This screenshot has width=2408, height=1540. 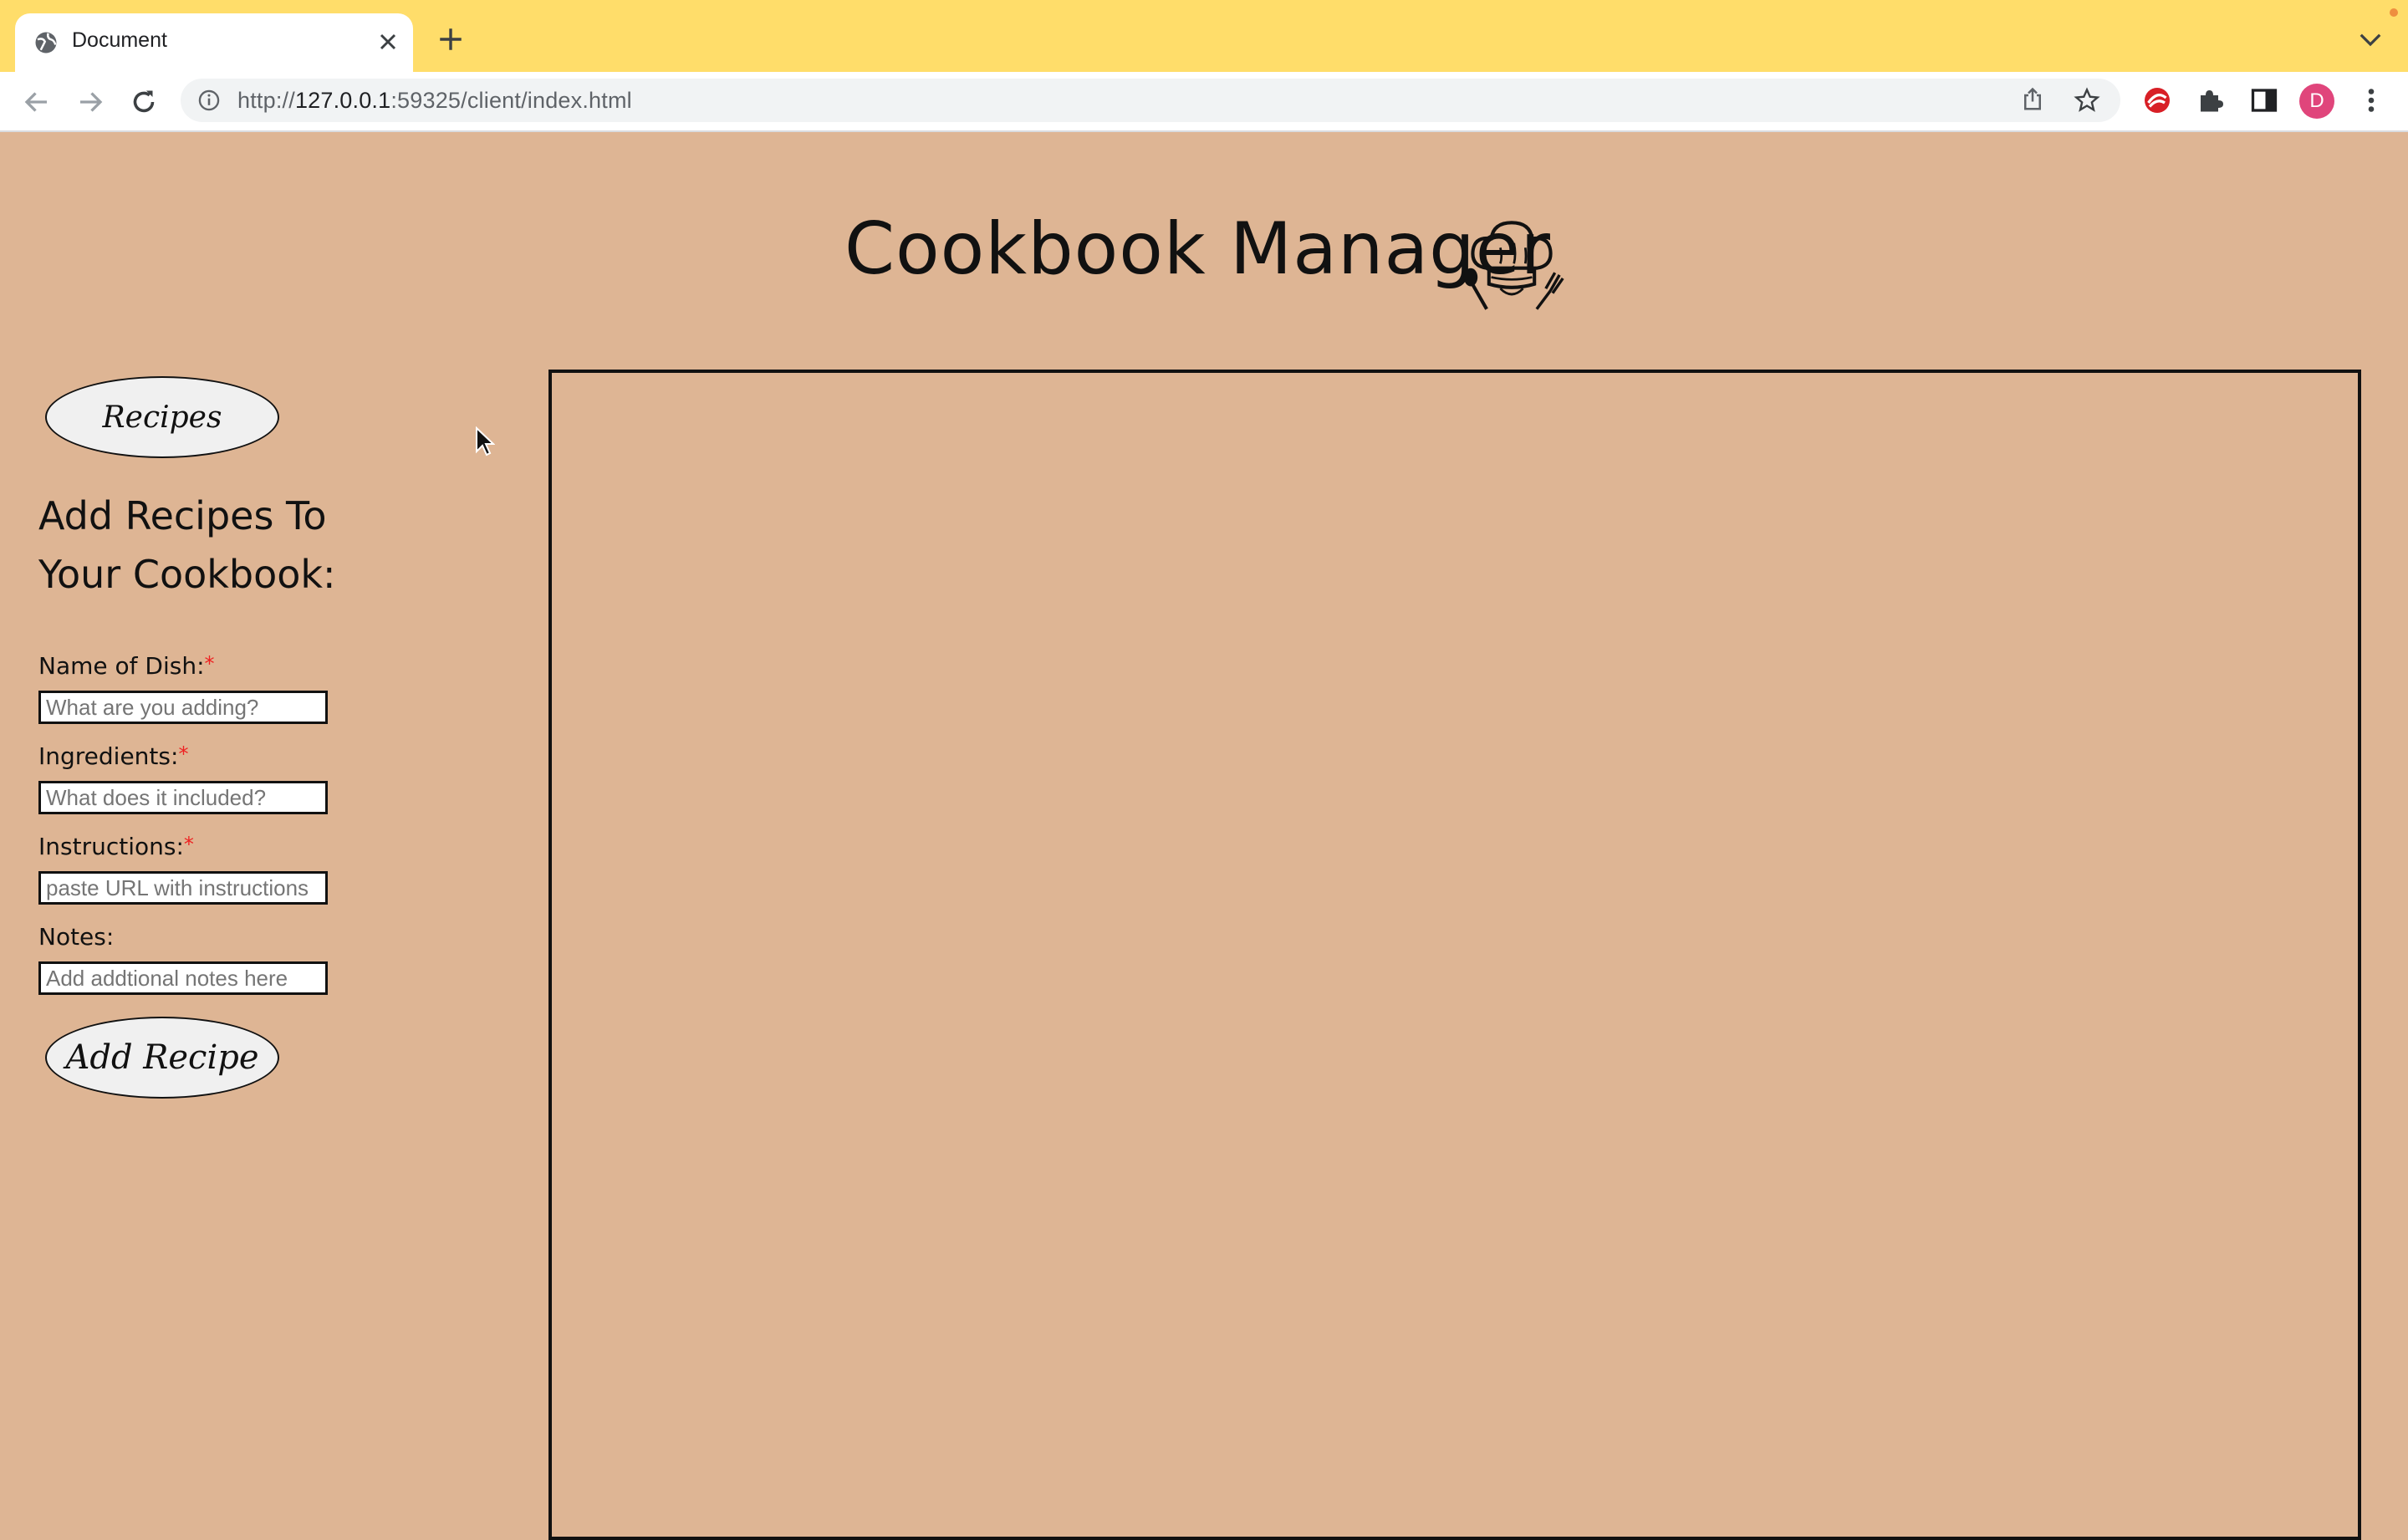 What do you see at coordinates (2087, 101) in the screenshot?
I see `star-icon` at bounding box center [2087, 101].